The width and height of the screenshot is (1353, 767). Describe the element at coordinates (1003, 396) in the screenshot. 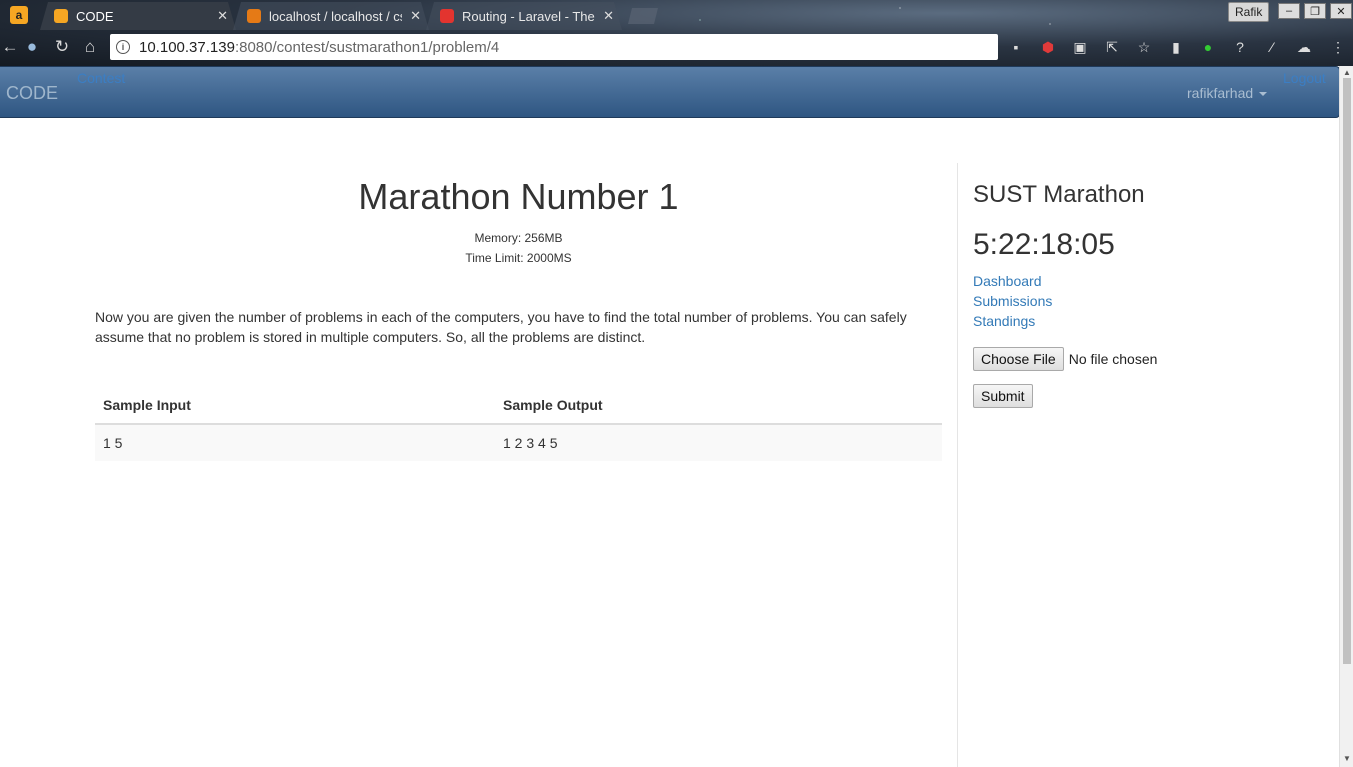

I see `submit-button: Submit` at that location.